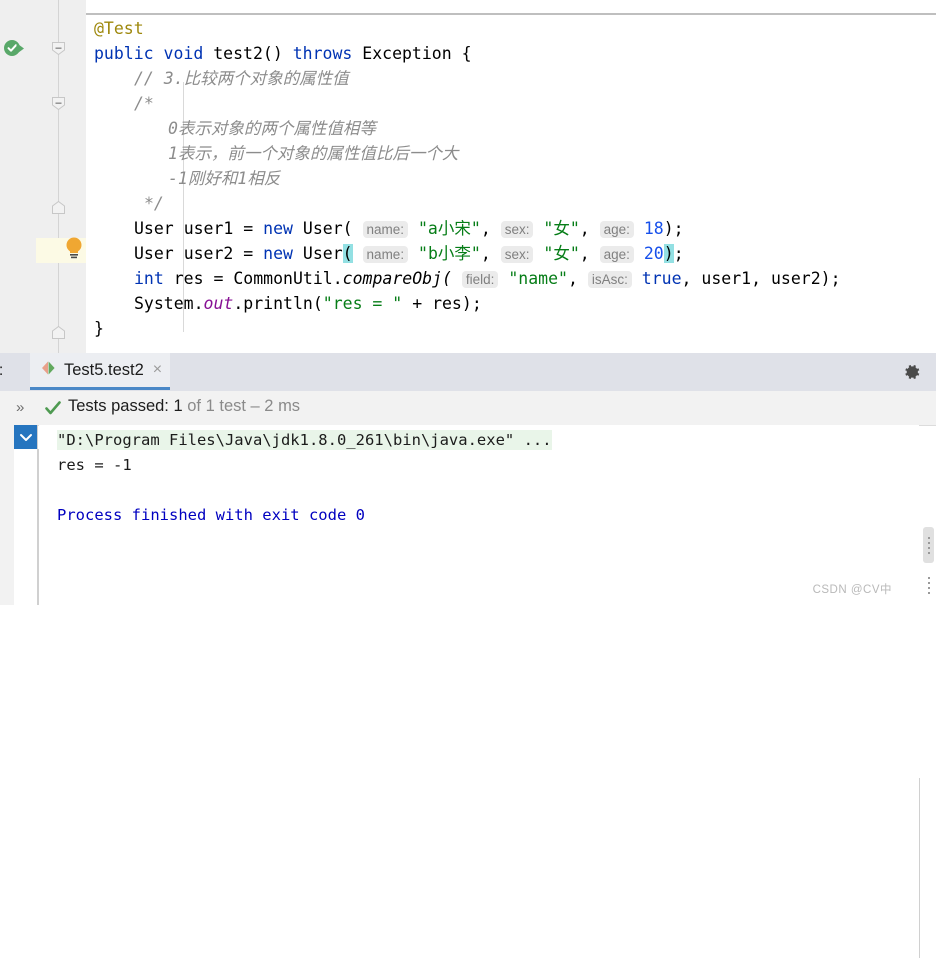  Describe the element at coordinates (308, 303) in the screenshot. I see `code-line-12: System.out.println("res = " + res);` at that location.